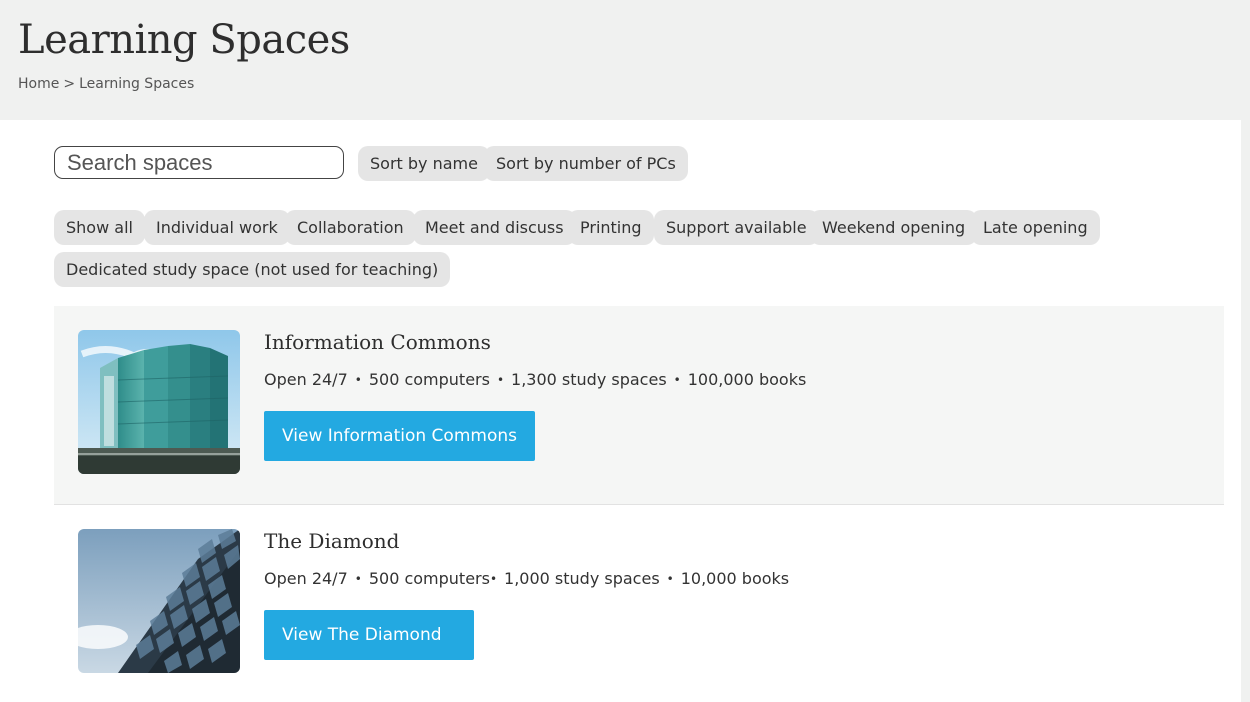 This screenshot has height=702, width=1250. I want to click on filter-meet-and-discuss: Meet and discuss, so click(494, 227).